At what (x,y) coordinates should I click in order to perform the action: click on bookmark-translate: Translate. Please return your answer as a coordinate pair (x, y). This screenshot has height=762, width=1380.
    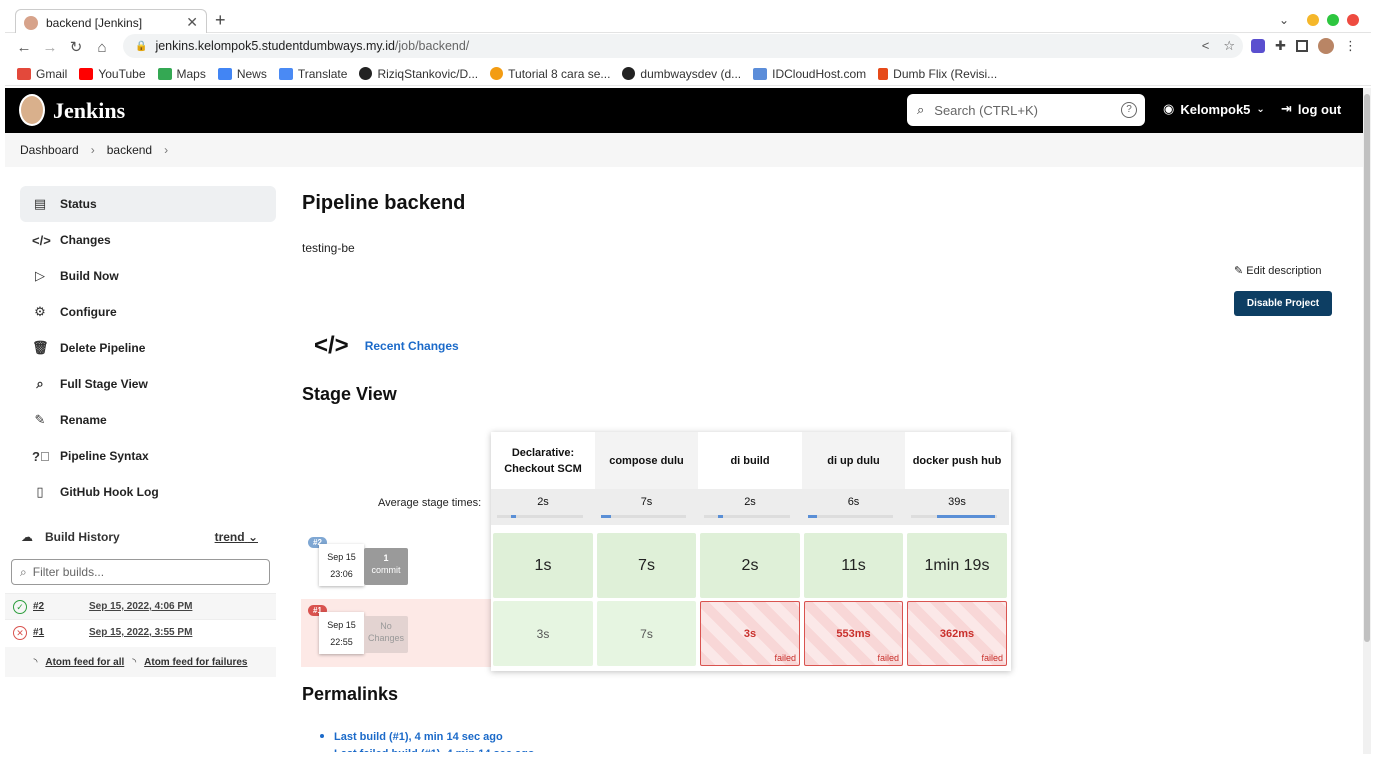
    Looking at the image, I should click on (312, 74).